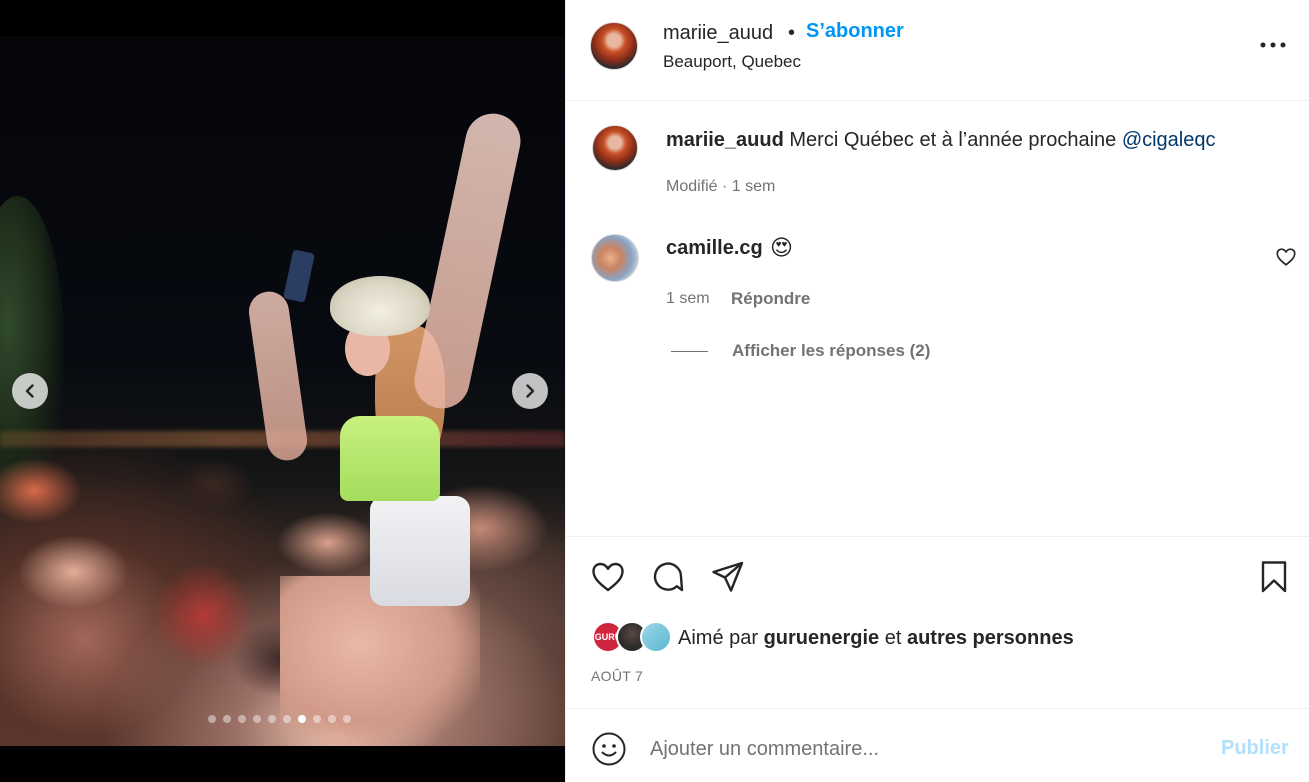 The width and height of the screenshot is (1309, 782). What do you see at coordinates (467, 261) in the screenshot?
I see `photo-raised-arm` at bounding box center [467, 261].